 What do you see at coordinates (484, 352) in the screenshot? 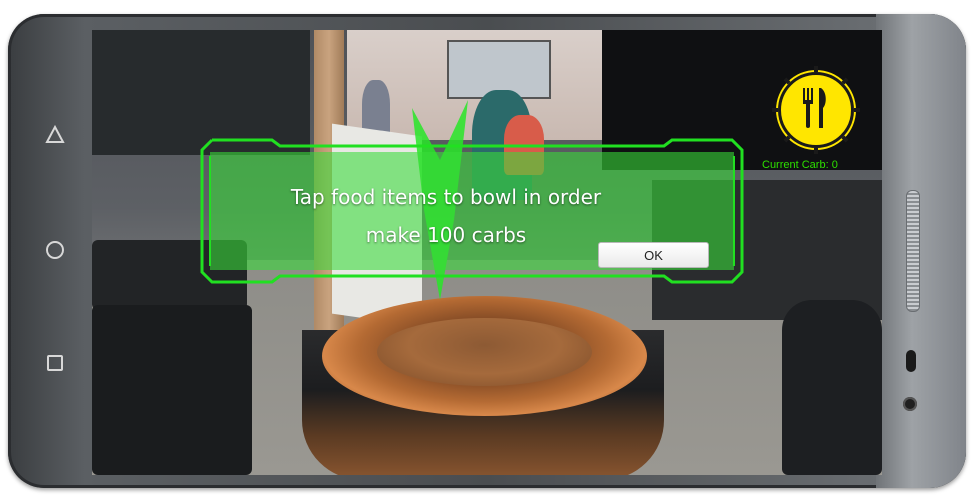
I see `bowl-inner` at bounding box center [484, 352].